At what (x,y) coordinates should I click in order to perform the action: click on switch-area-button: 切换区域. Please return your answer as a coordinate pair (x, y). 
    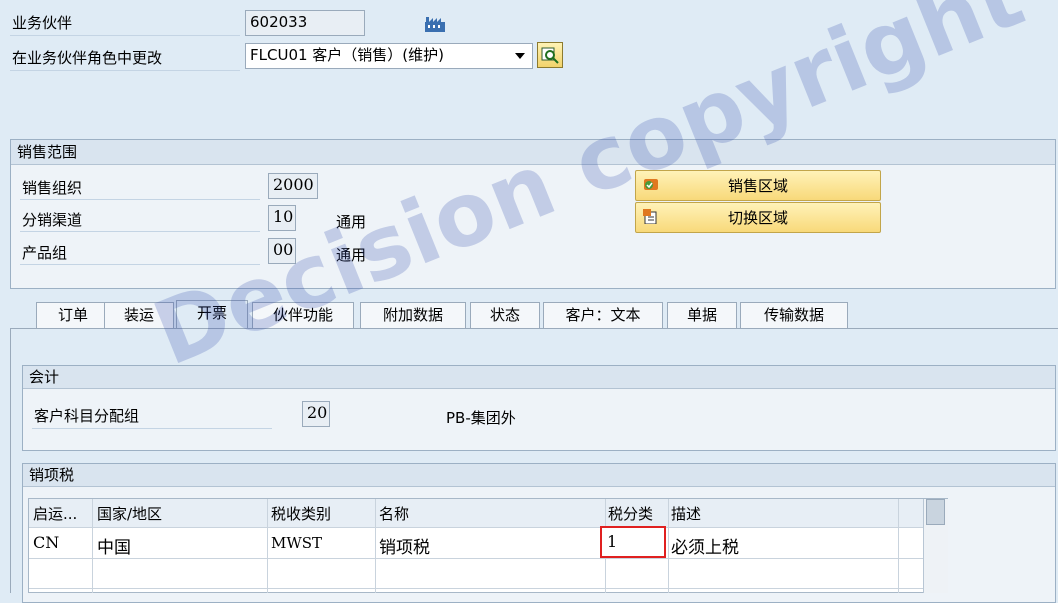
    Looking at the image, I should click on (758, 217).